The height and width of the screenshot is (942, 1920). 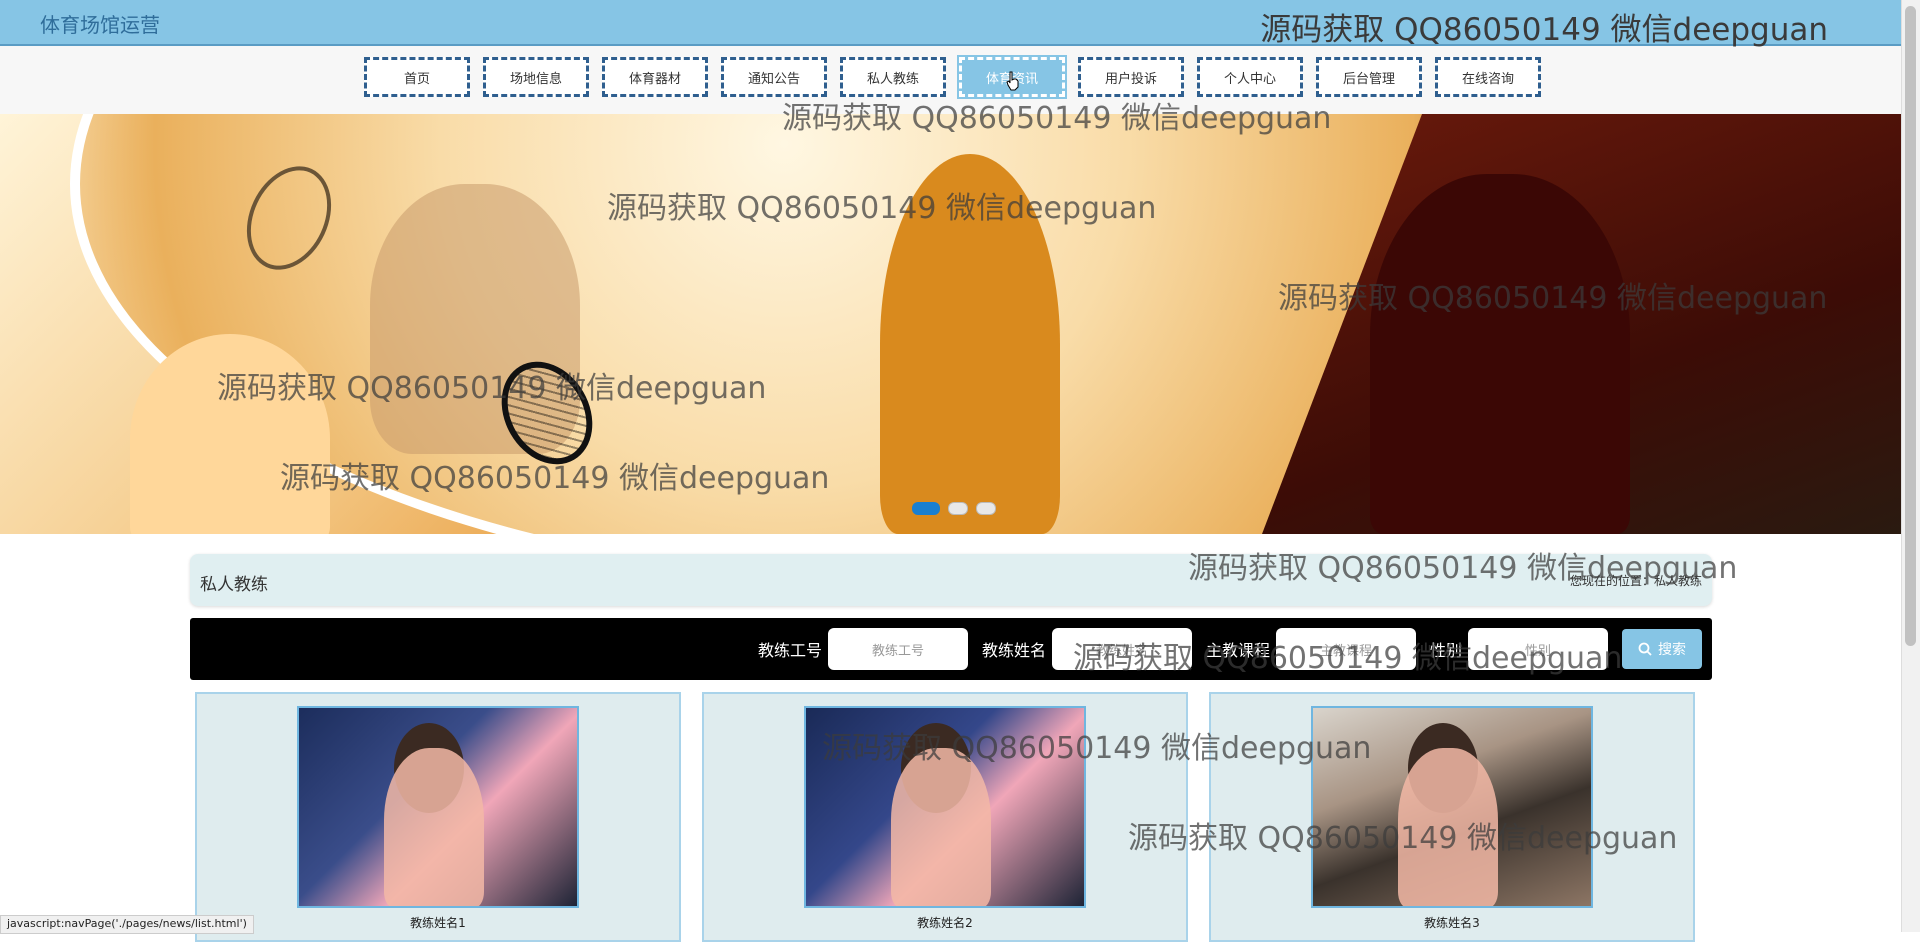 I want to click on coach-name-input: 教练姓名, so click(x=1122, y=649).